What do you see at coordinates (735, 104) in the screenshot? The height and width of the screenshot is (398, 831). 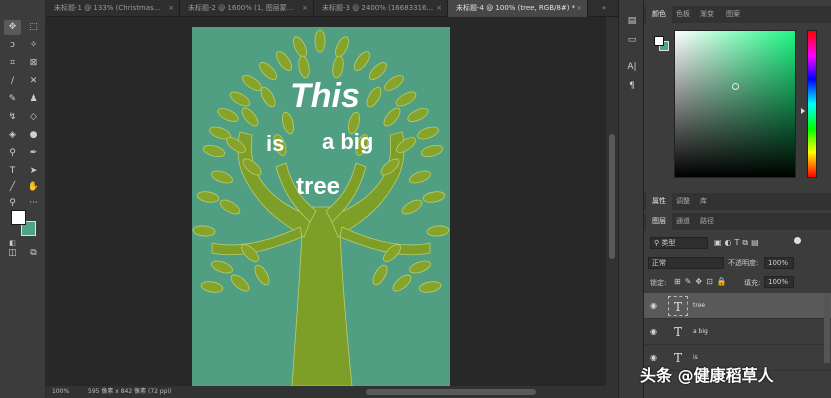 I see `color-field` at bounding box center [735, 104].